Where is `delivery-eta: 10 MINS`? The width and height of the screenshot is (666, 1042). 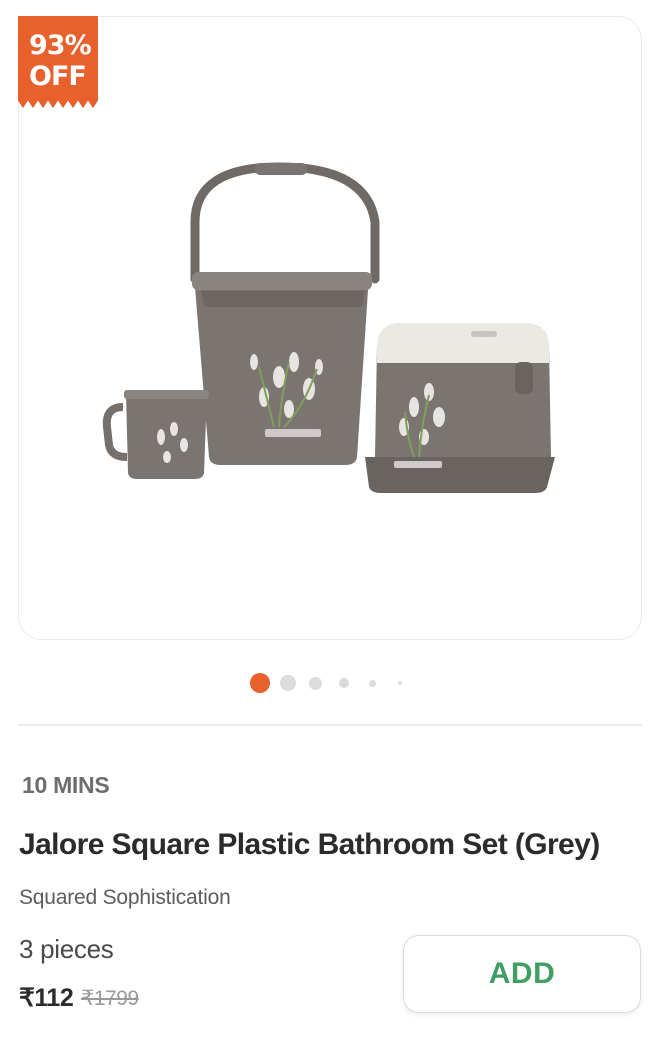
delivery-eta: 10 MINS is located at coordinates (66, 785).